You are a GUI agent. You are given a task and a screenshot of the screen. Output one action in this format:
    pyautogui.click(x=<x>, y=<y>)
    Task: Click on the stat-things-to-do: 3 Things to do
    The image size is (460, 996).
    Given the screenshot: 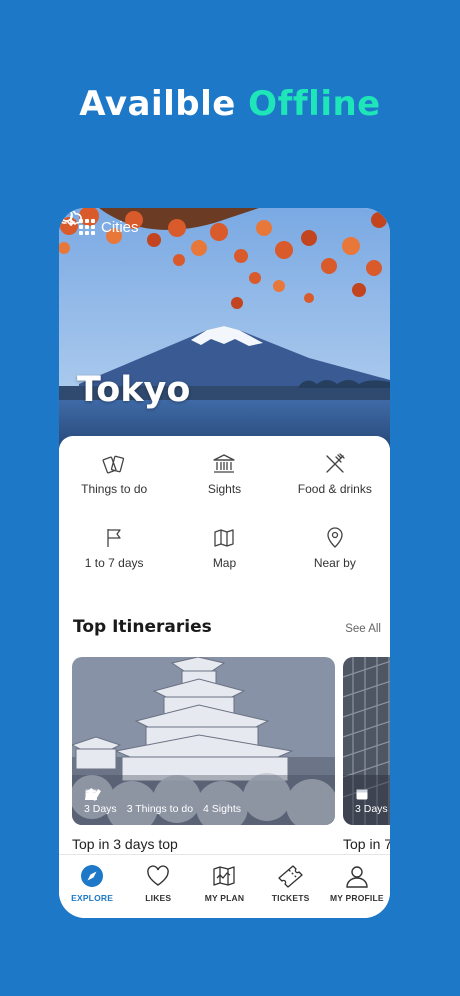 What is the action you would take?
    pyautogui.click(x=139, y=801)
    